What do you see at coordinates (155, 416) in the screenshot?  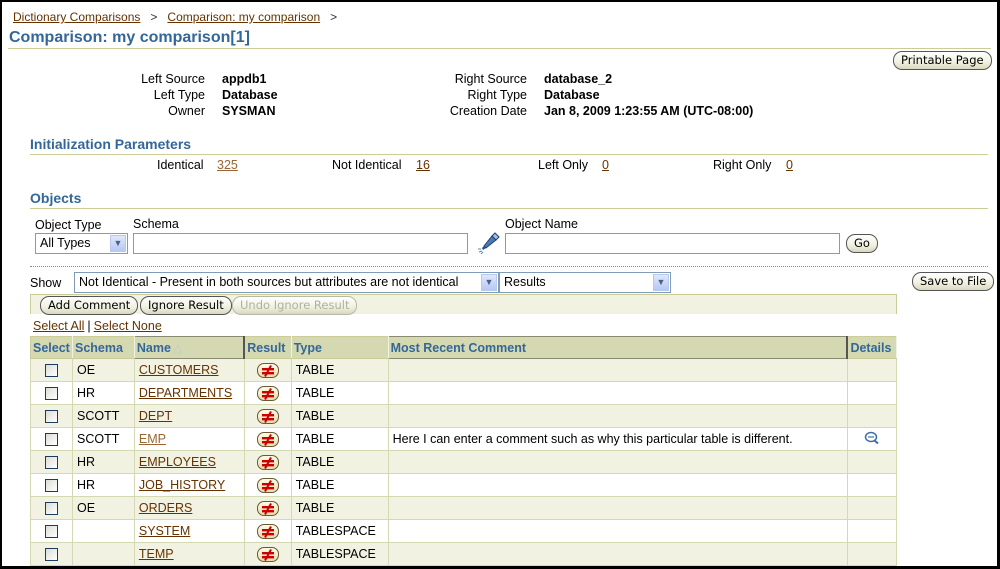 I see `object-name-link: DEPT` at bounding box center [155, 416].